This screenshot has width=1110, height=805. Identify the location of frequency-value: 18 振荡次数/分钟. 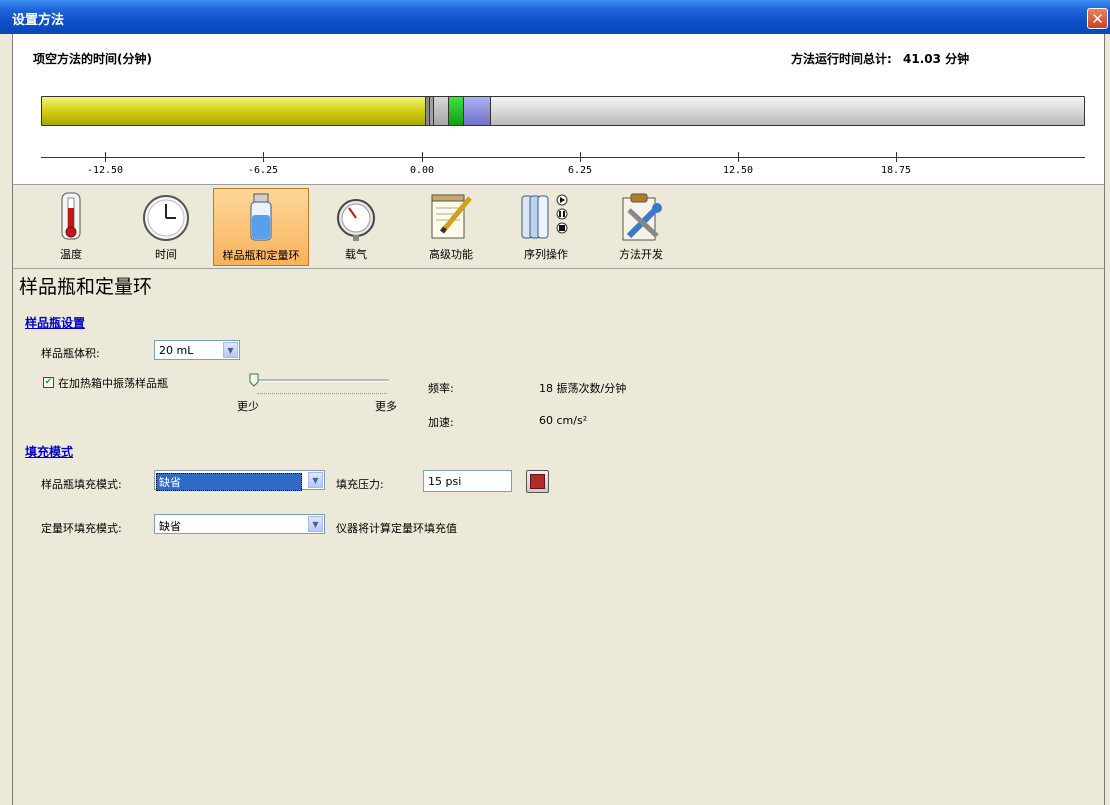
(583, 388).